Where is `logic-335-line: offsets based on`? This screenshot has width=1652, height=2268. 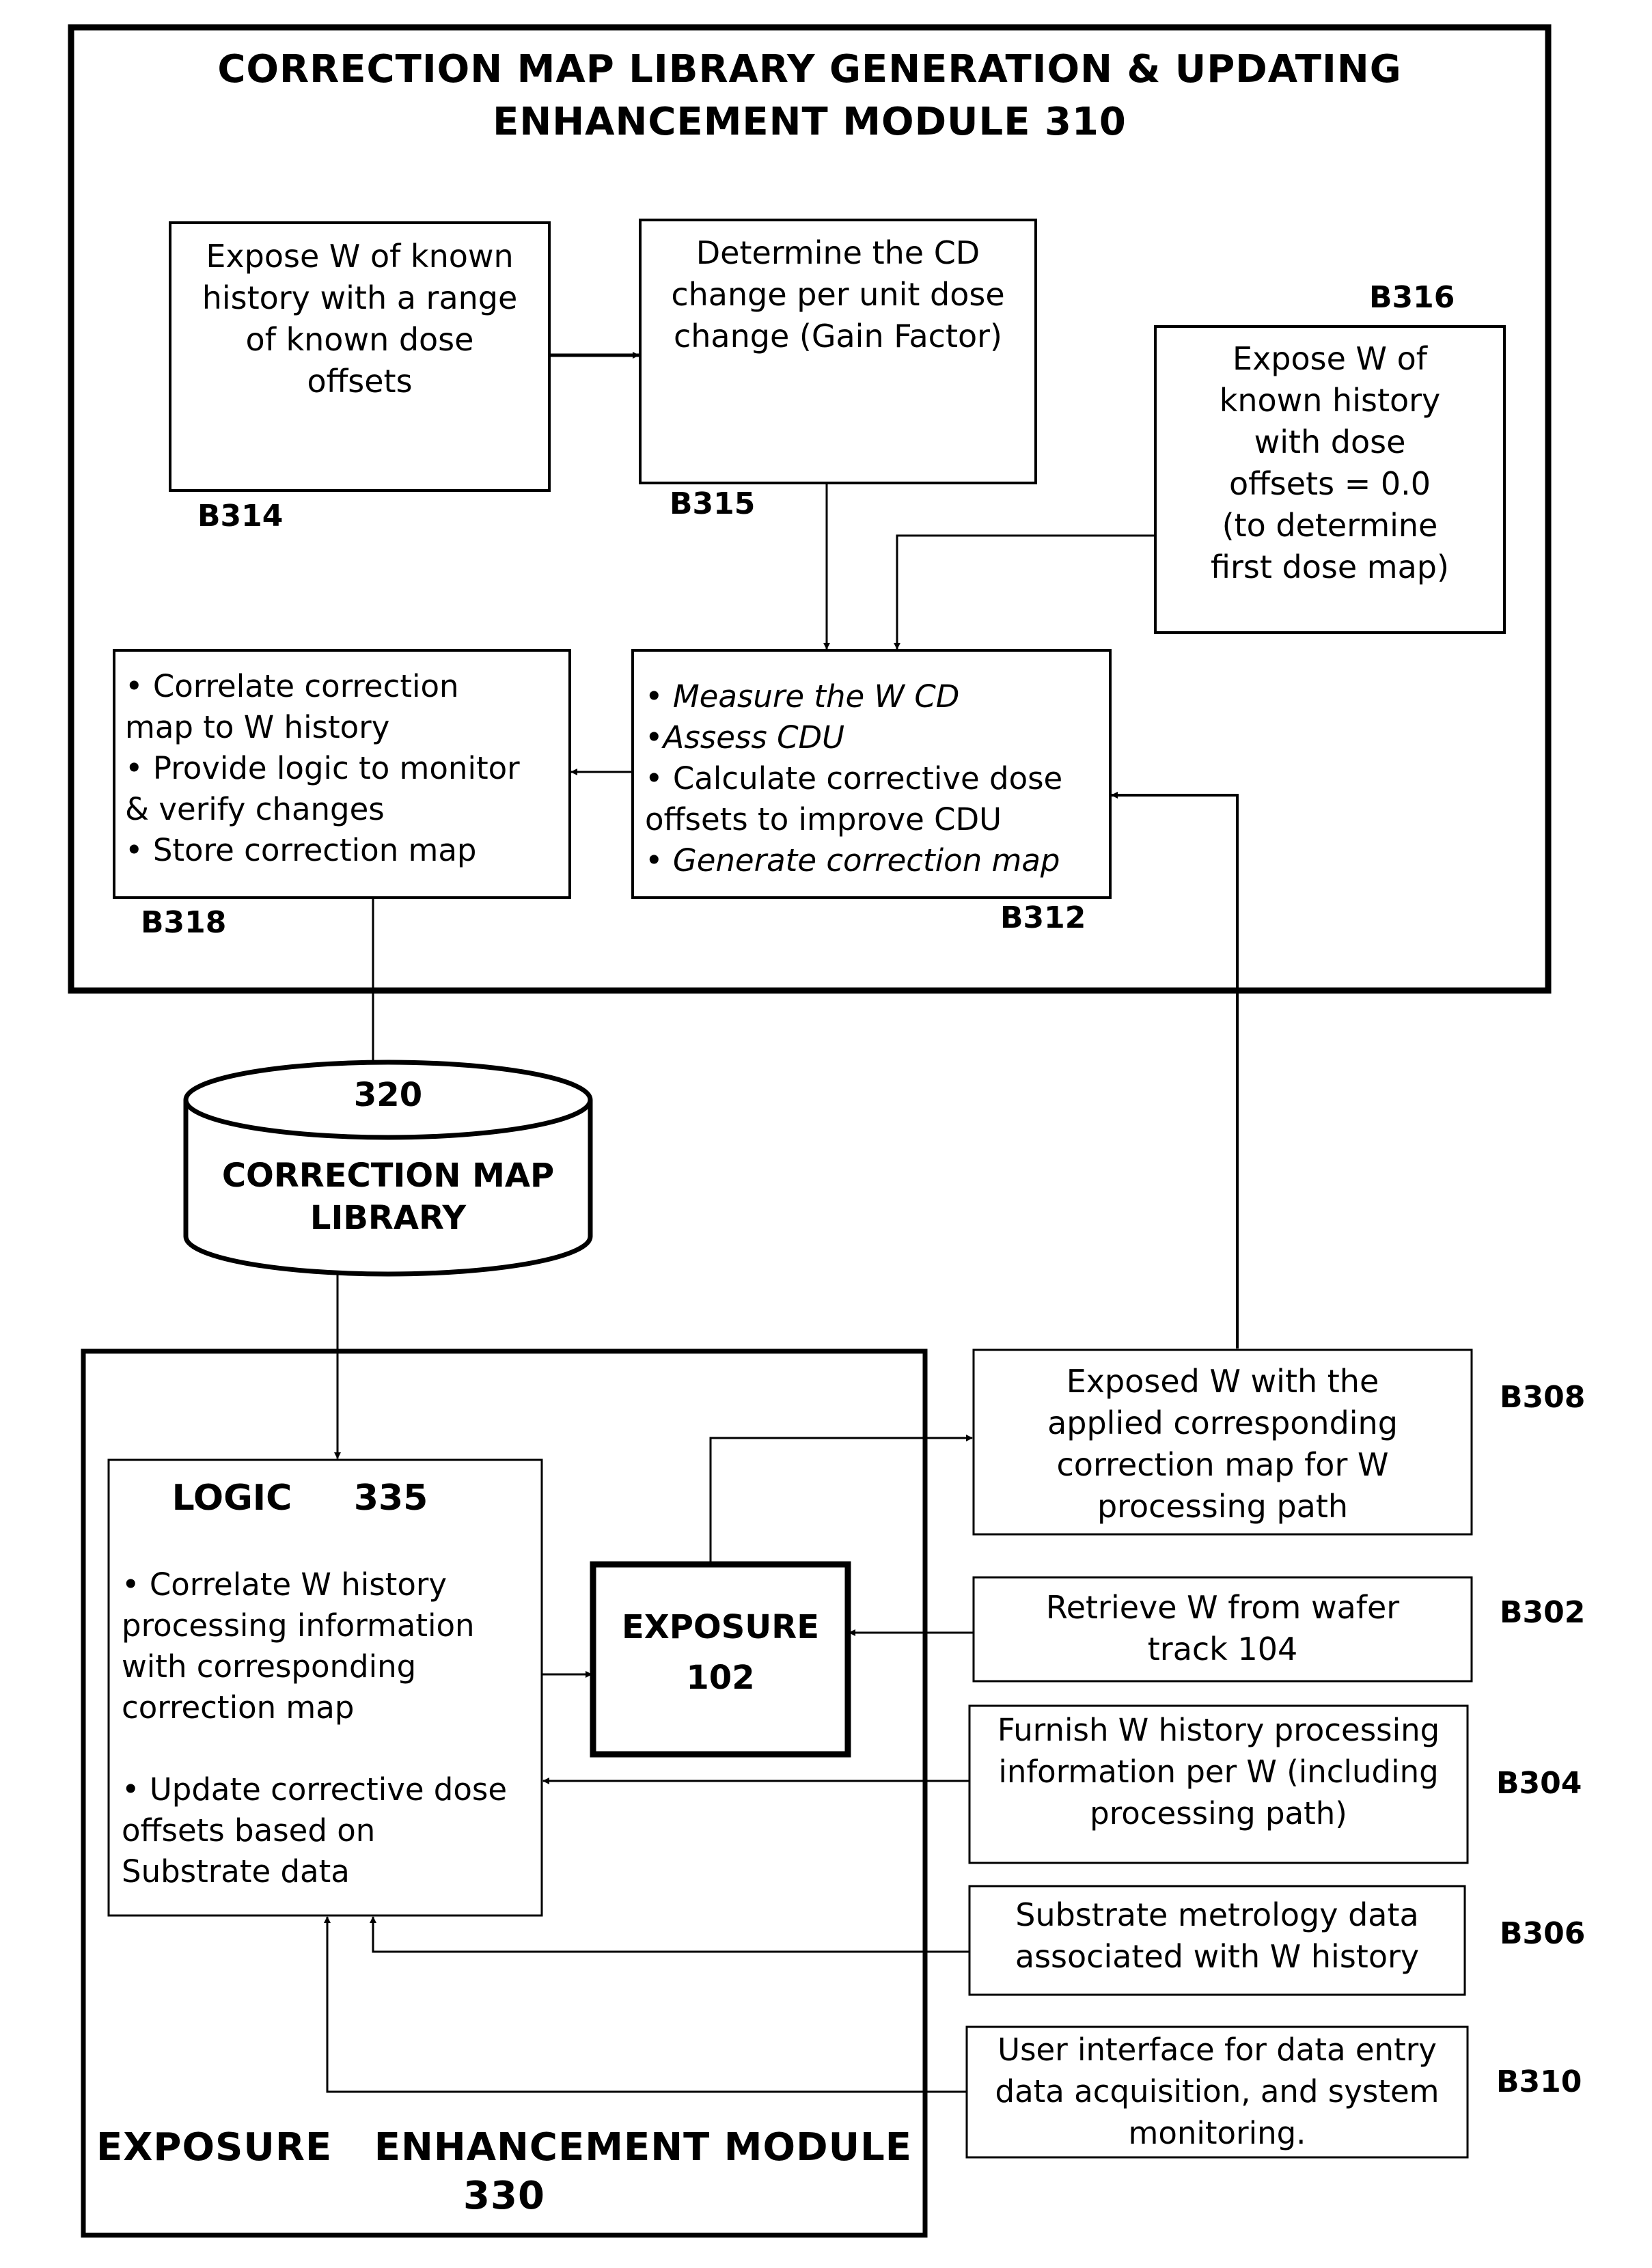
logic-335-line: offsets based on is located at coordinates (249, 1831).